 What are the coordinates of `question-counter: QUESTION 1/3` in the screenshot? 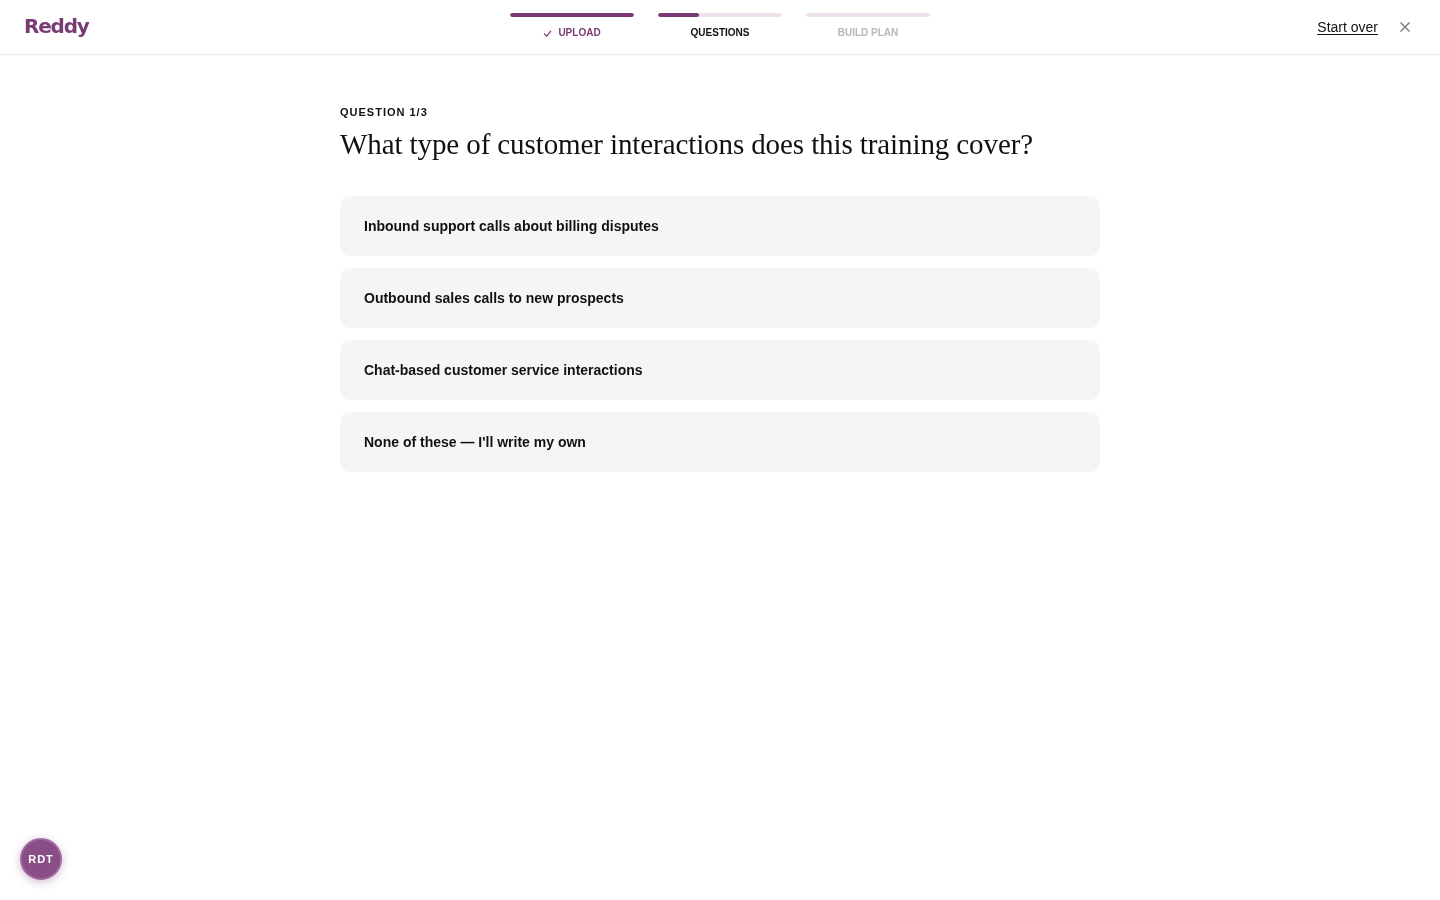 It's located at (384, 112).